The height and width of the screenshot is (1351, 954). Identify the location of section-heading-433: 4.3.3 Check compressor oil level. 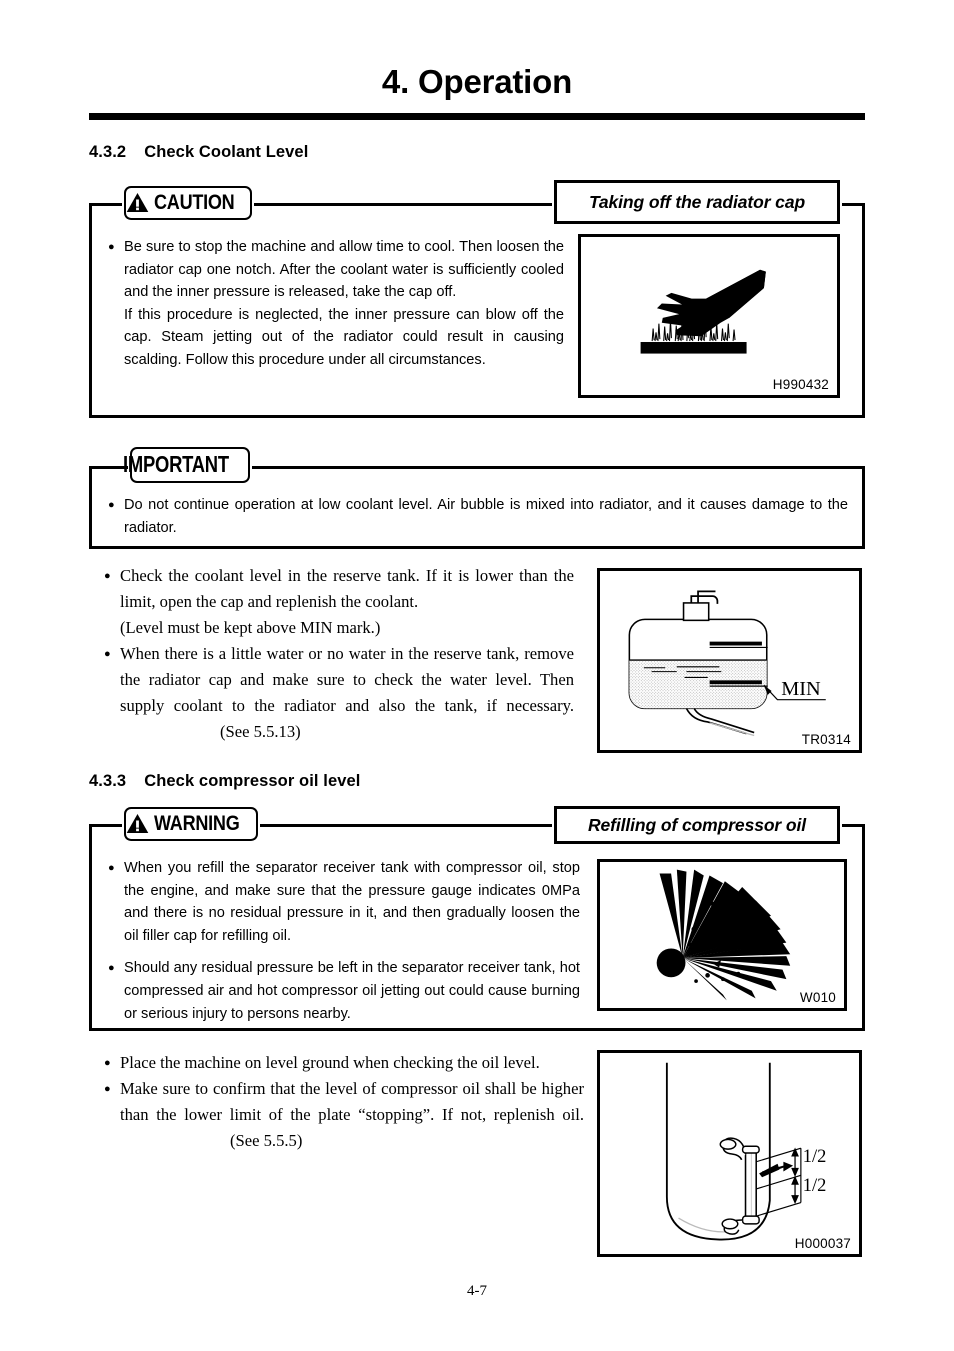
(224, 781).